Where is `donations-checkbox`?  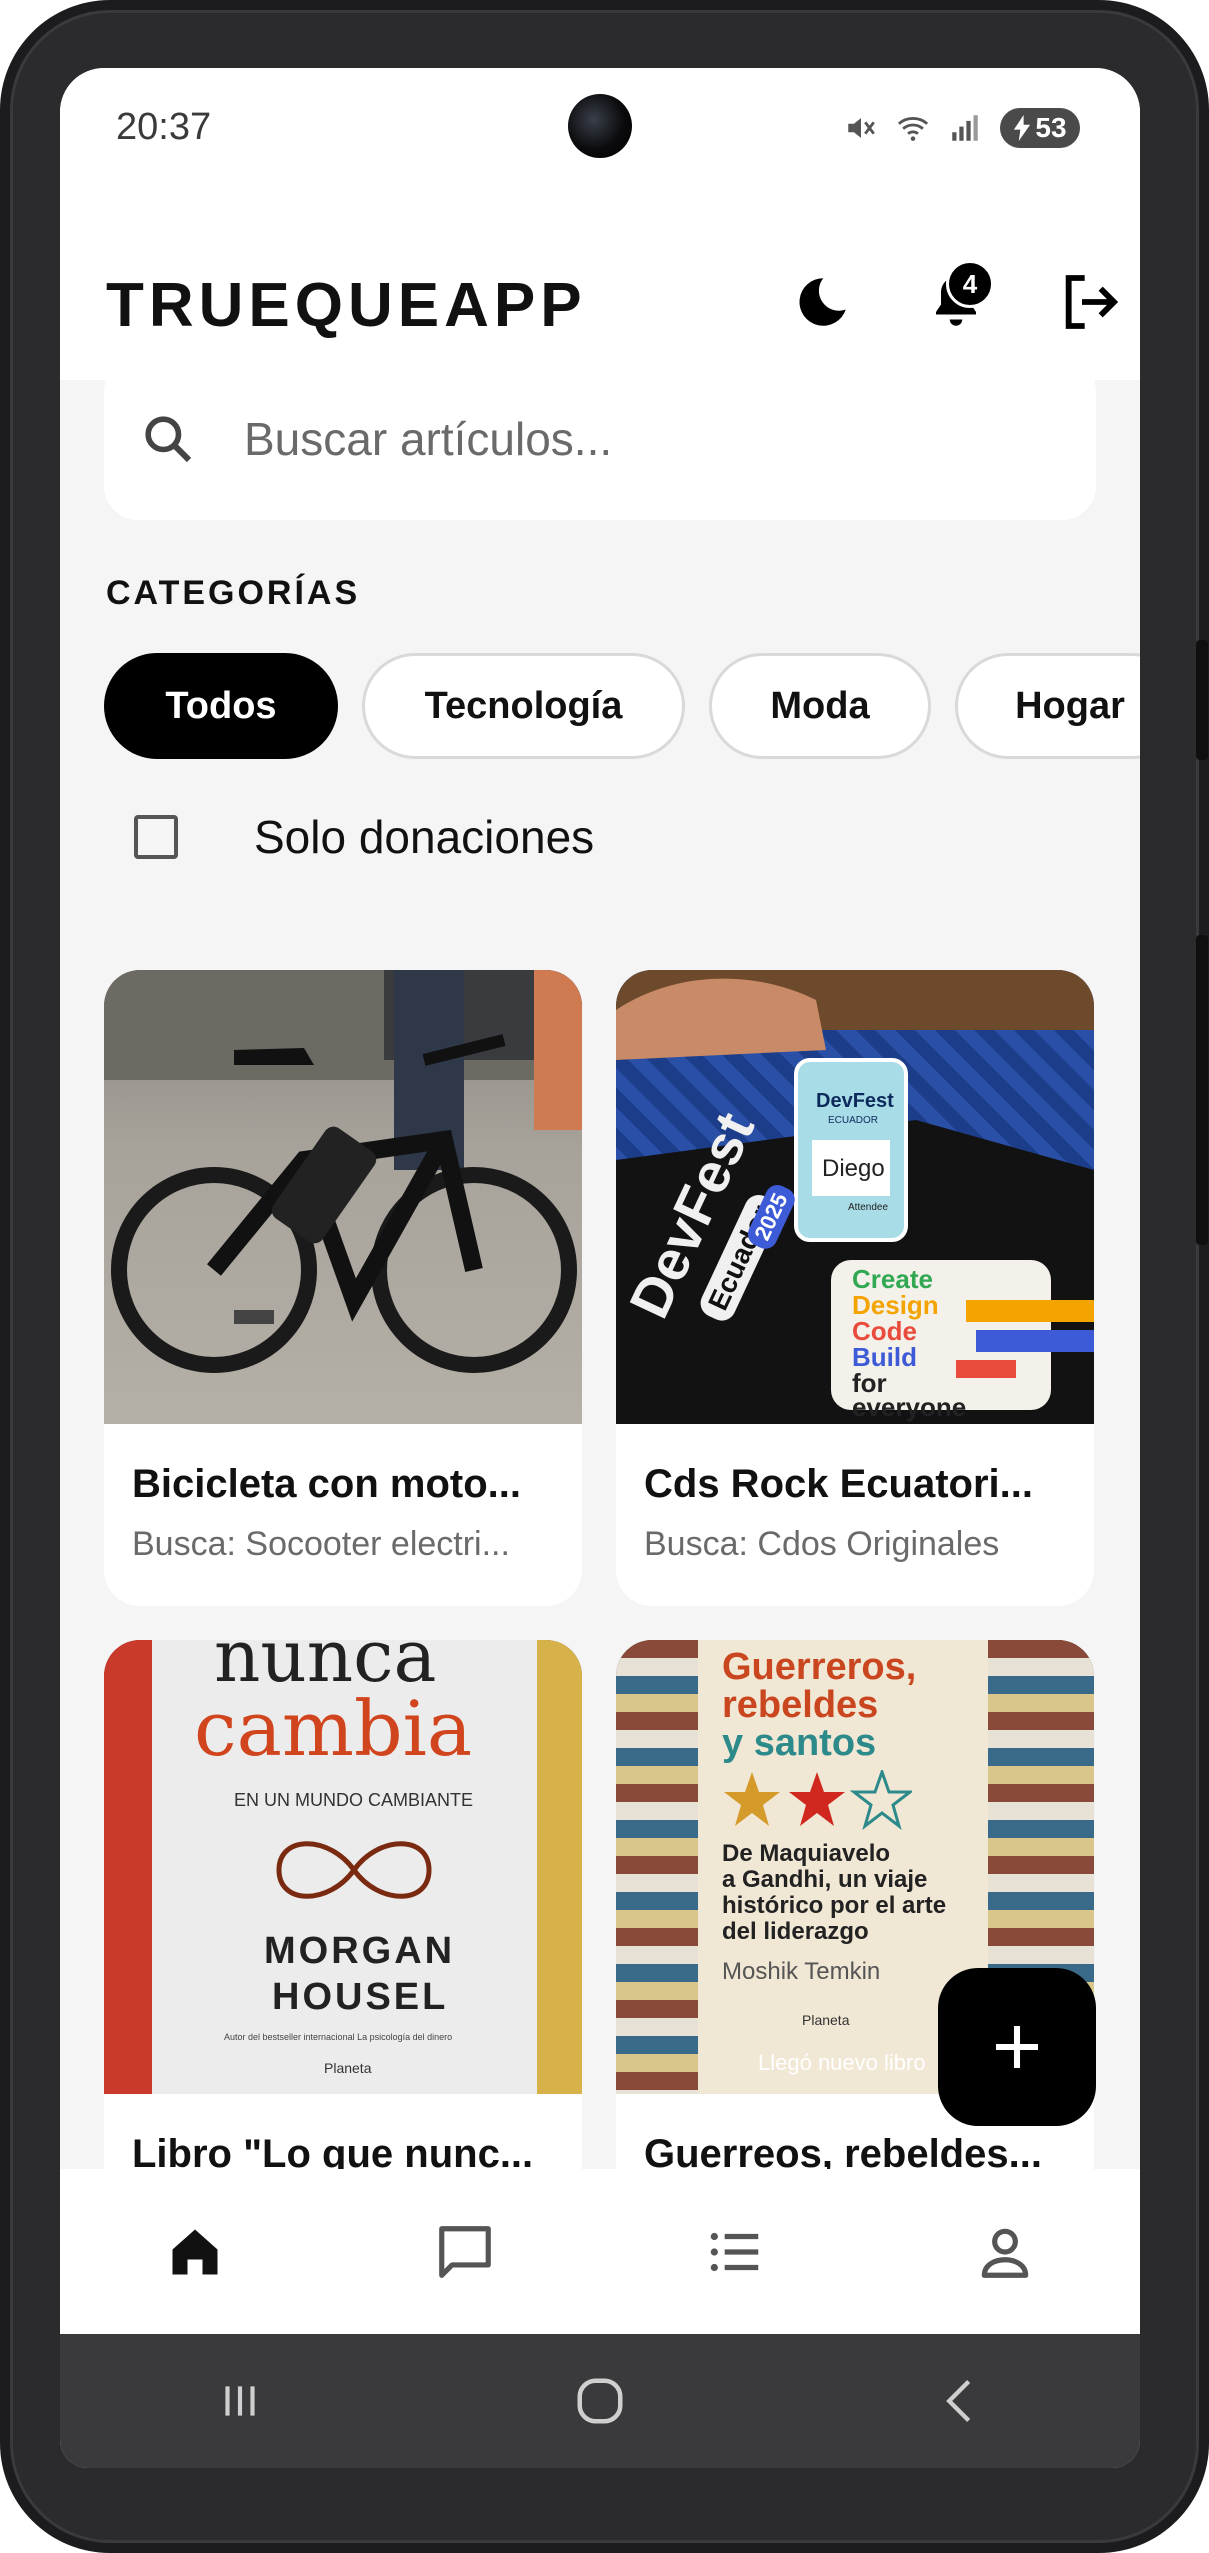
donations-checkbox is located at coordinates (156, 837).